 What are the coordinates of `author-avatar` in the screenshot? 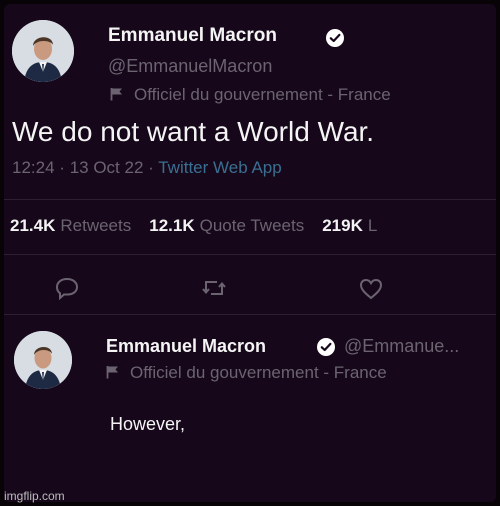 It's located at (43, 51).